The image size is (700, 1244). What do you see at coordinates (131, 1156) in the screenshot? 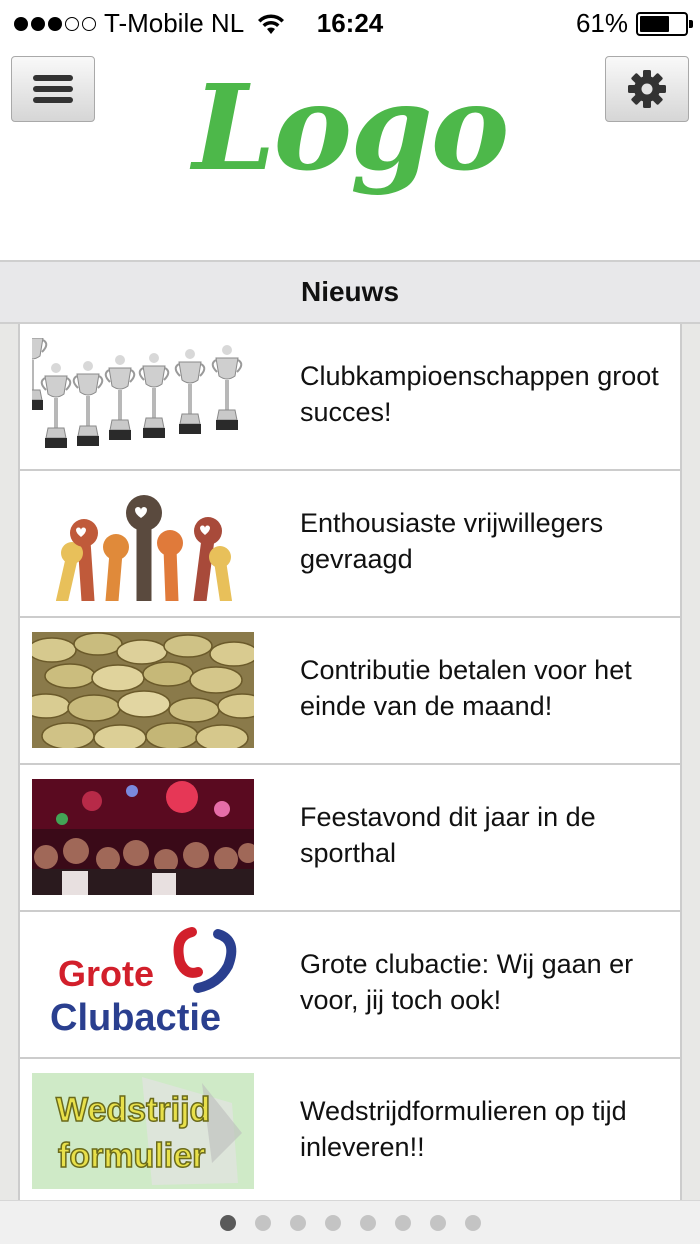
I see `formulier-text: formulier` at bounding box center [131, 1156].